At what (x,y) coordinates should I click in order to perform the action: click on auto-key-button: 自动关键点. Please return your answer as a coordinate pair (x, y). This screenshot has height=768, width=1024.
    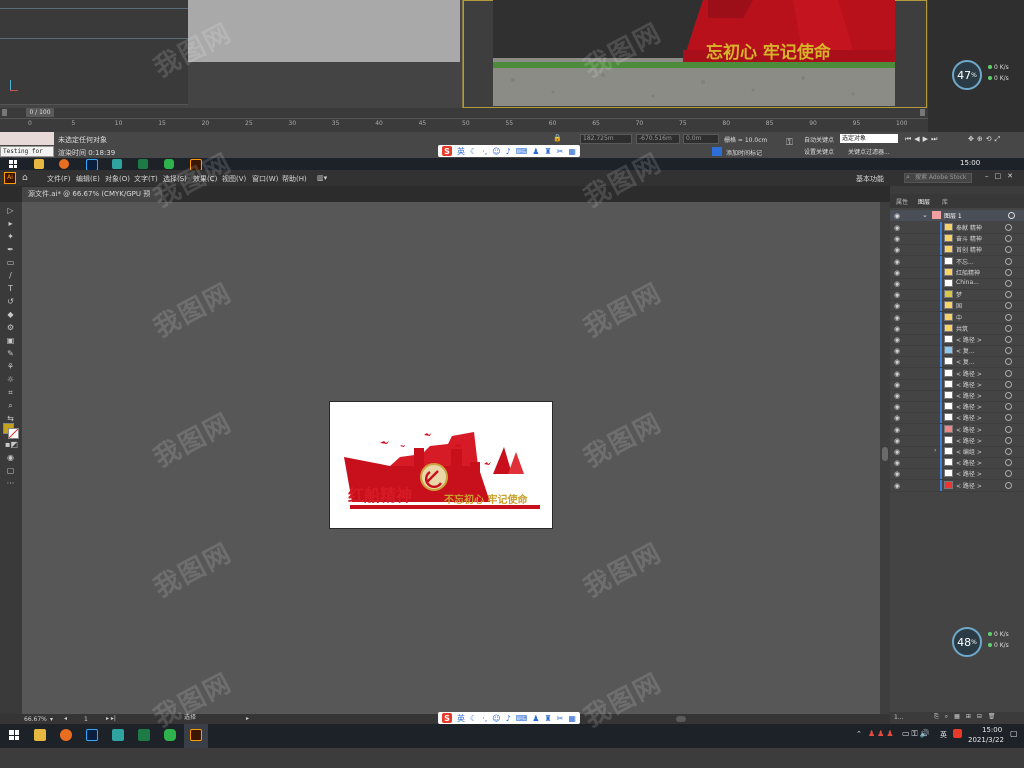
    Looking at the image, I should click on (819, 139).